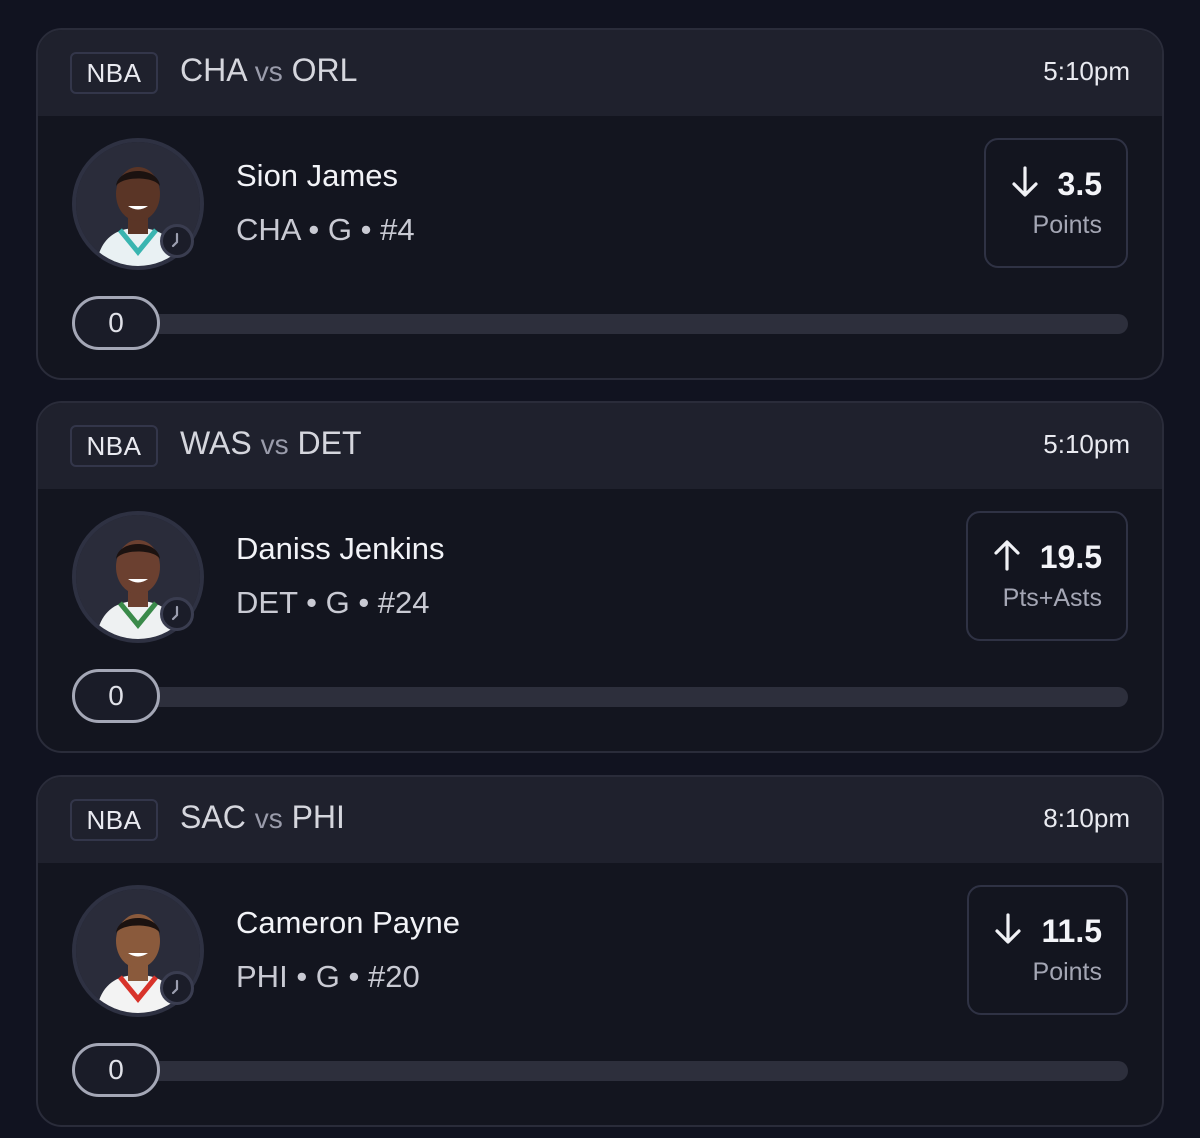 This screenshot has width=1200, height=1138. I want to click on player-meta: CHA • G • #4, so click(325, 230).